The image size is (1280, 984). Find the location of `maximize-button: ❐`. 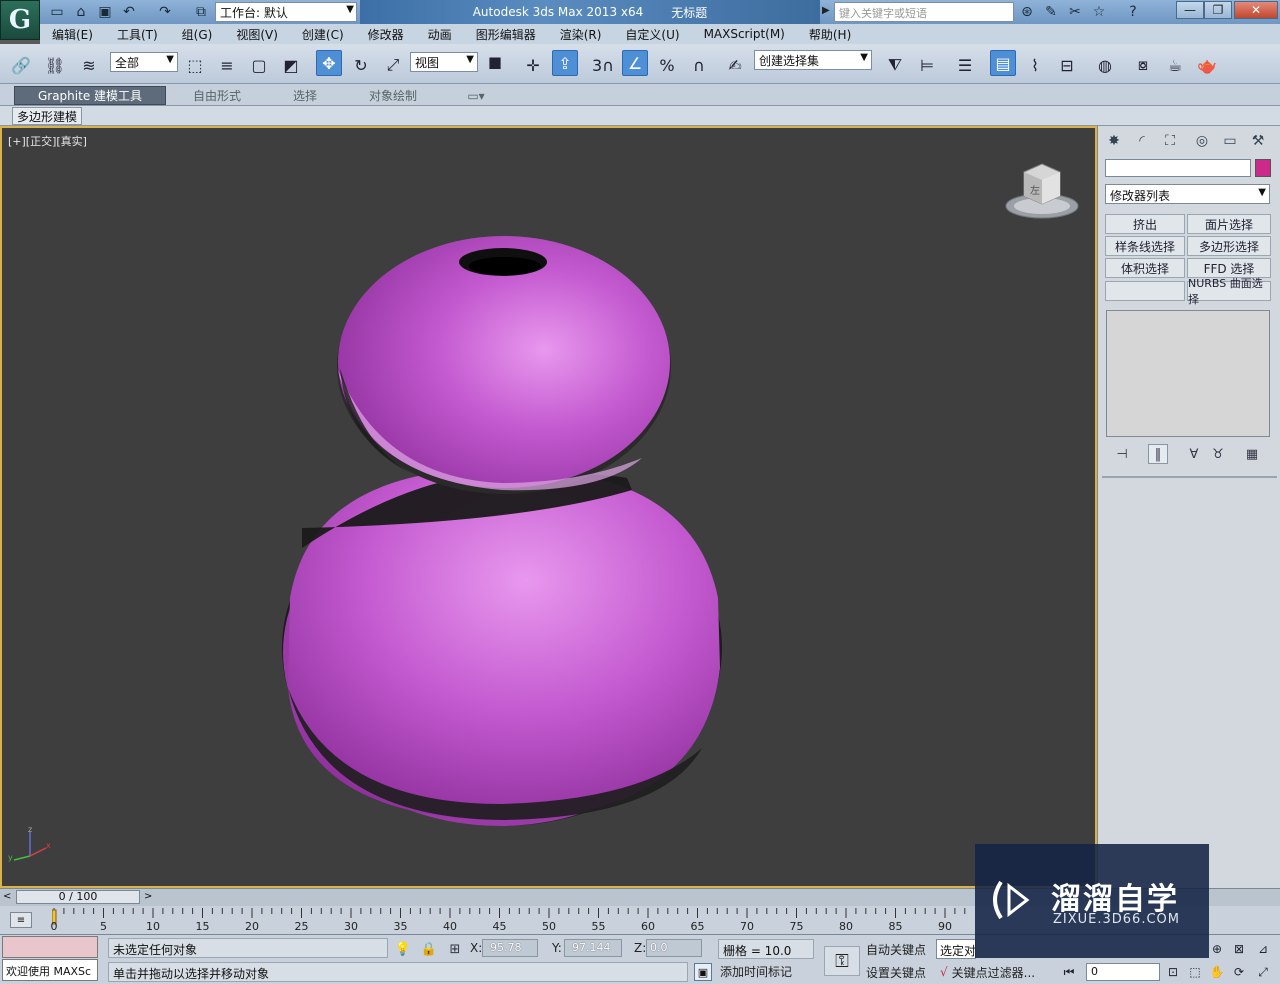

maximize-button: ❐ is located at coordinates (1218, 10).